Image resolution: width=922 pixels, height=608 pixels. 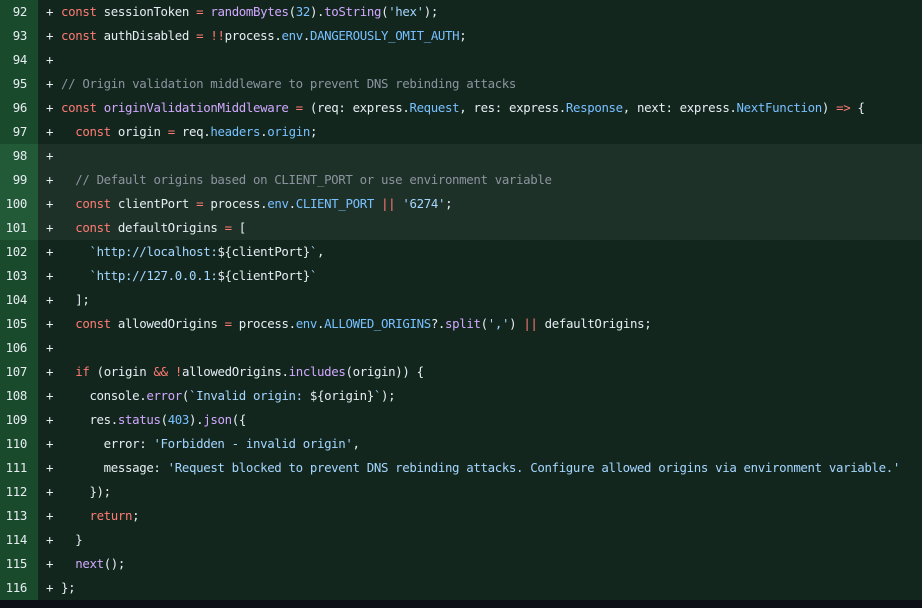 I want to click on line-number: 99, so click(x=19, y=180).